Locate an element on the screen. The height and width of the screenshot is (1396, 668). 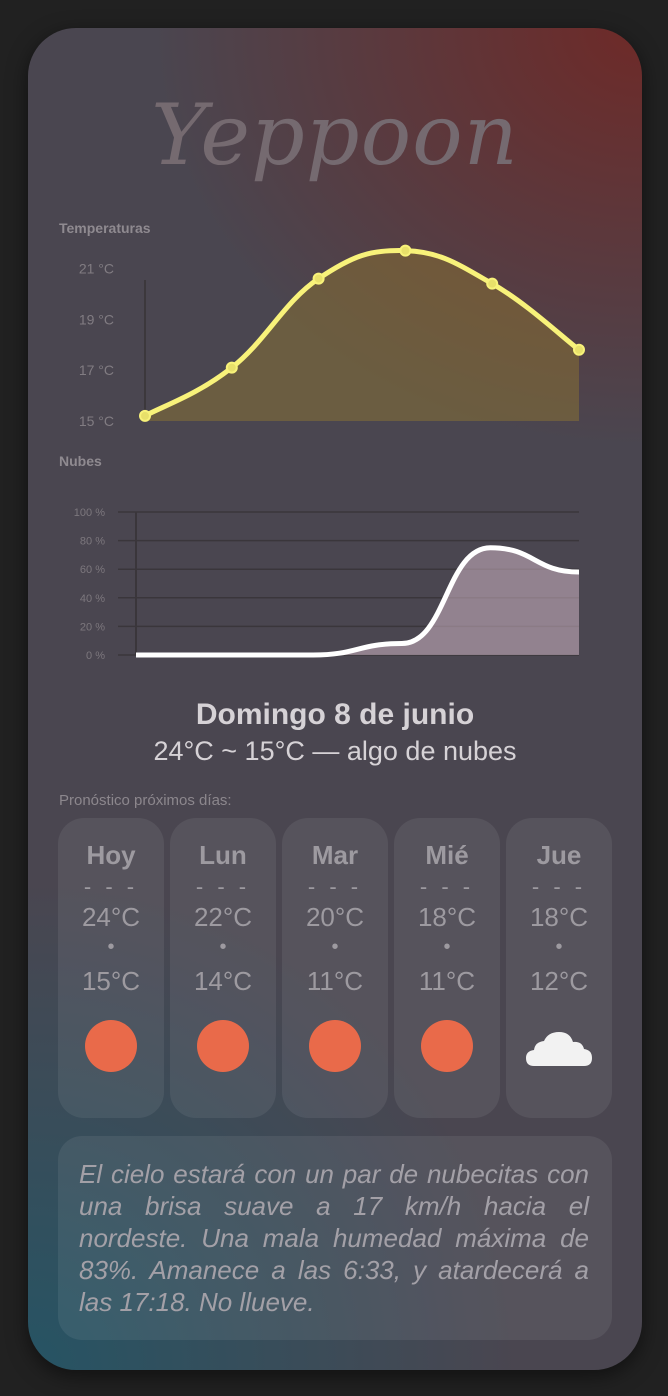
forecast-day-card: Mar - - - 20°C • 11°C is located at coordinates (335, 968).